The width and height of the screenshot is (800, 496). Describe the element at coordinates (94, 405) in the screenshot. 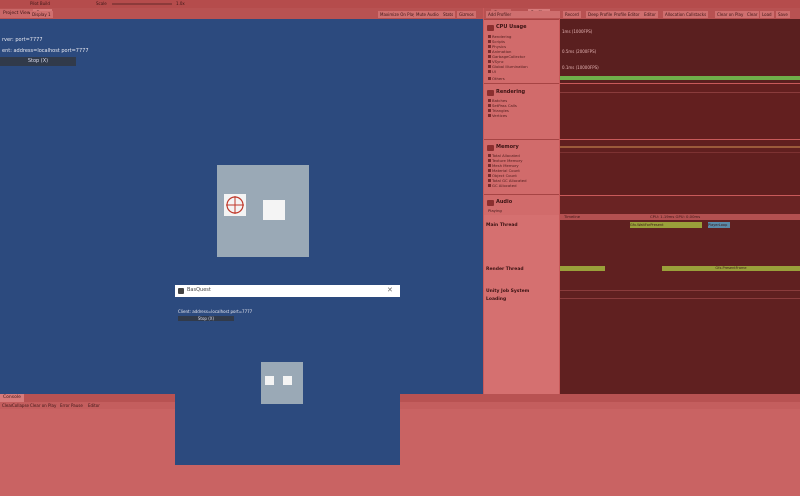

I see `console-editor-dropdown: Editor` at that location.